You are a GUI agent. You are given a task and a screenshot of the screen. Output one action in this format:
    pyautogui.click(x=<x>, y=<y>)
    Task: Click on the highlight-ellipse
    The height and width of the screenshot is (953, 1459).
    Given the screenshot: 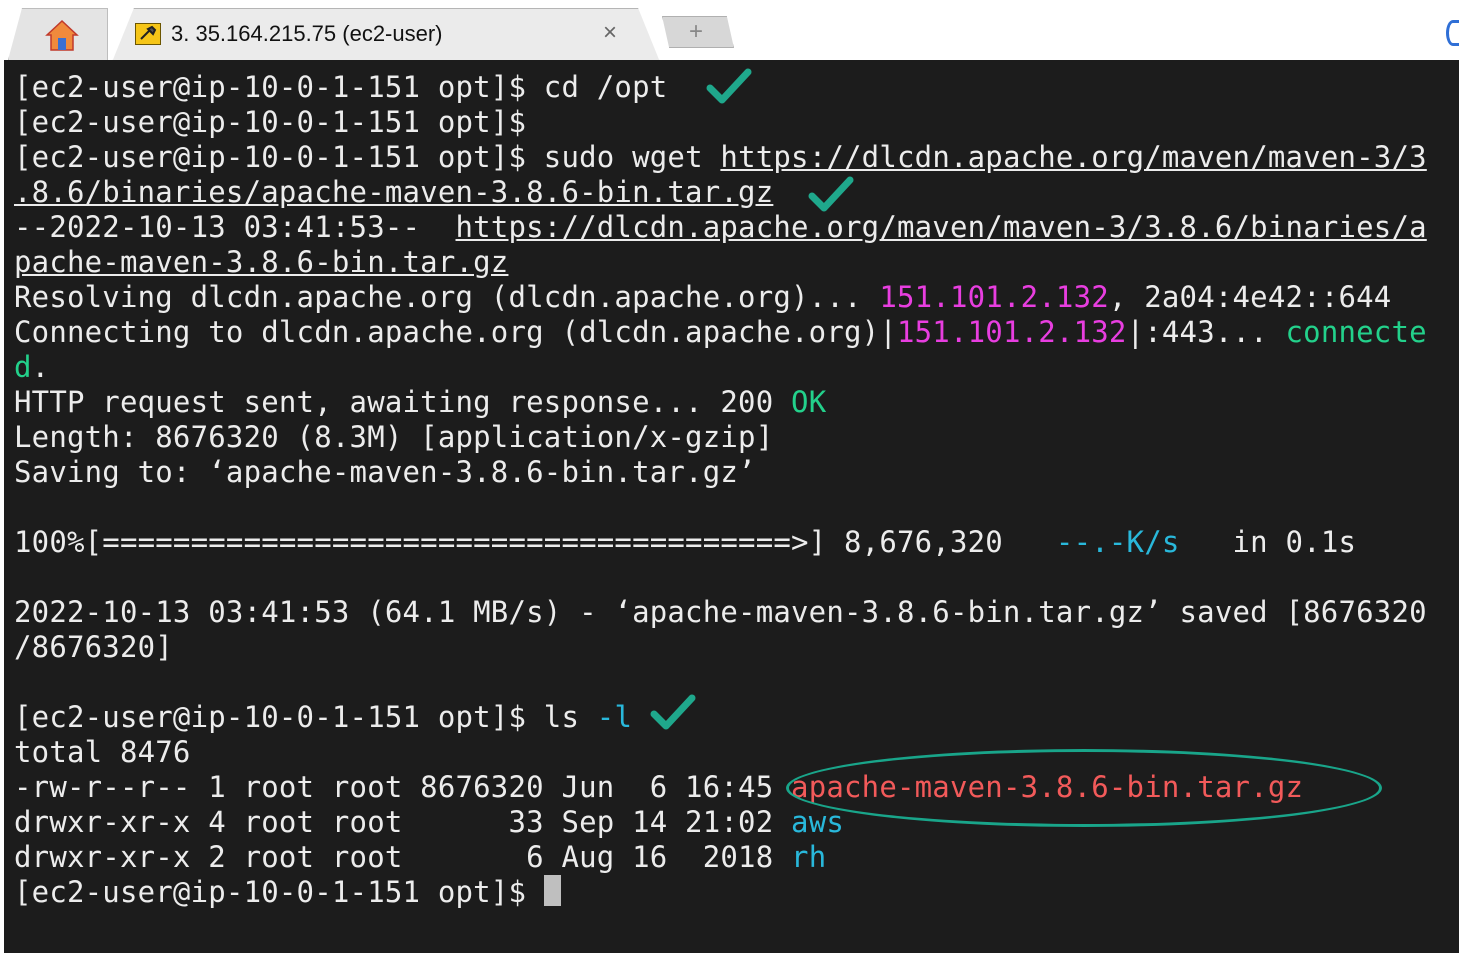 What is the action you would take?
    pyautogui.click(x=1084, y=788)
    